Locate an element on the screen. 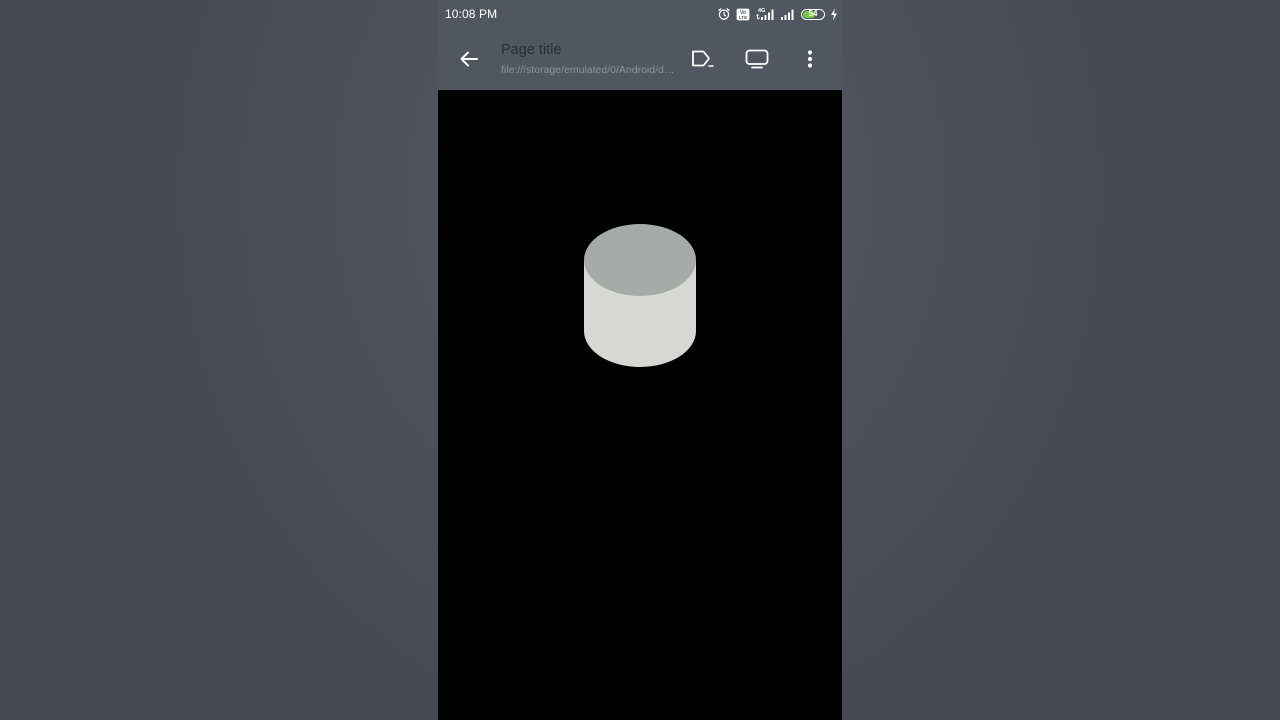 The image size is (1280, 720). cast-button is located at coordinates (757, 59).